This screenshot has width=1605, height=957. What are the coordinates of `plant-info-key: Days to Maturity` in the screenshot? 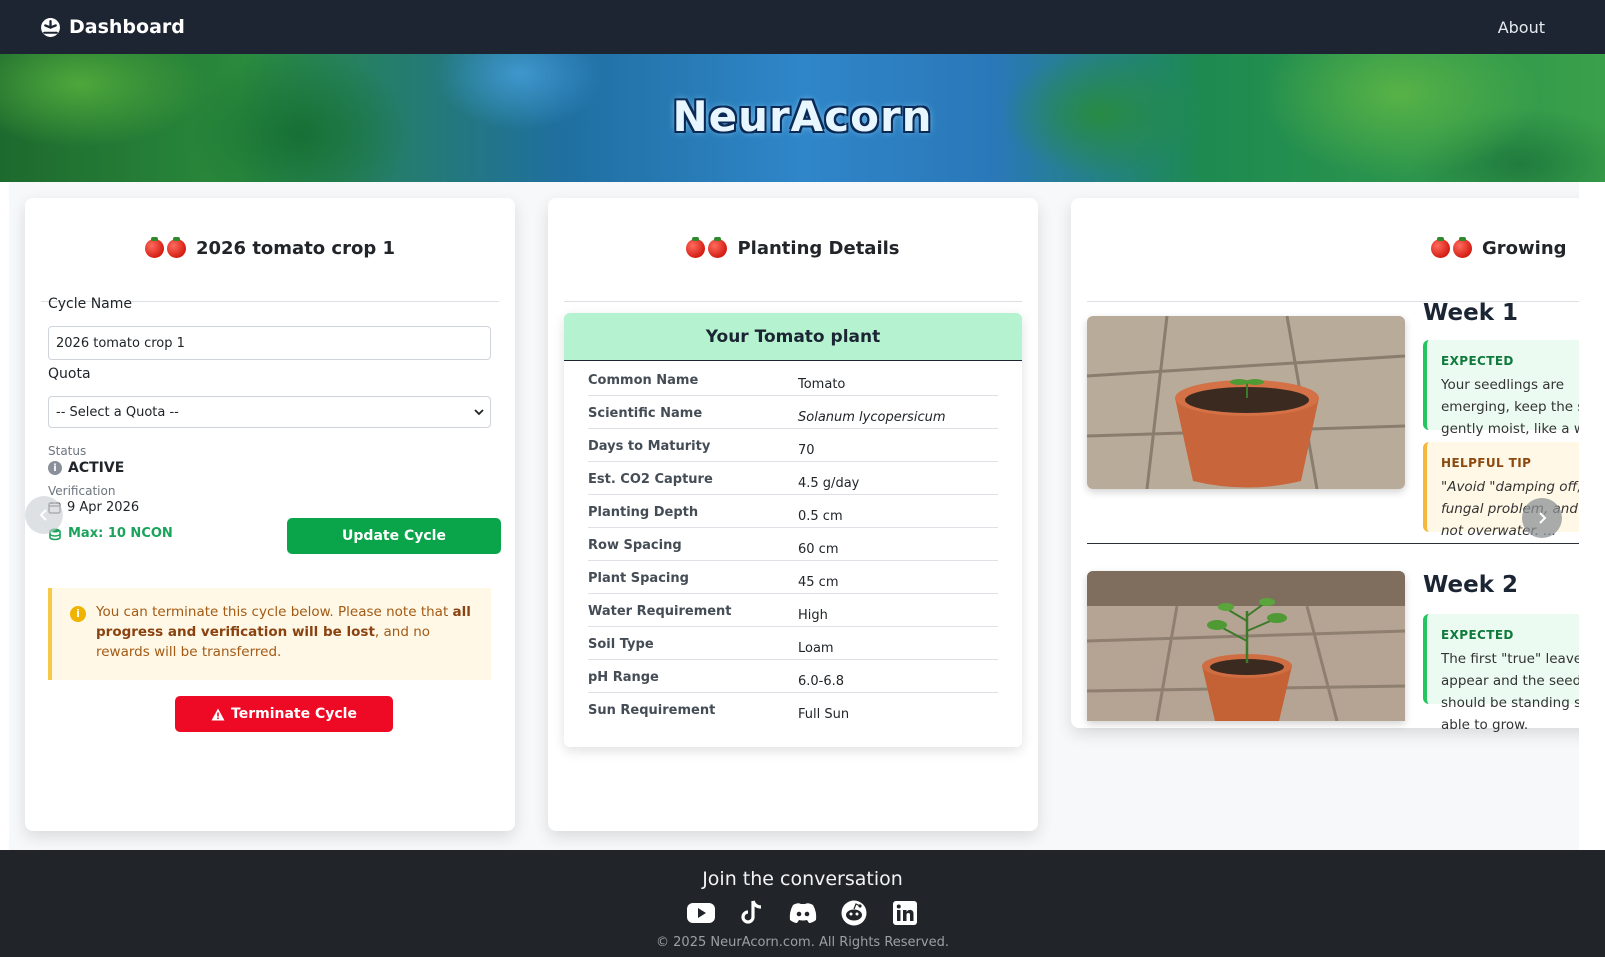 It's located at (649, 446).